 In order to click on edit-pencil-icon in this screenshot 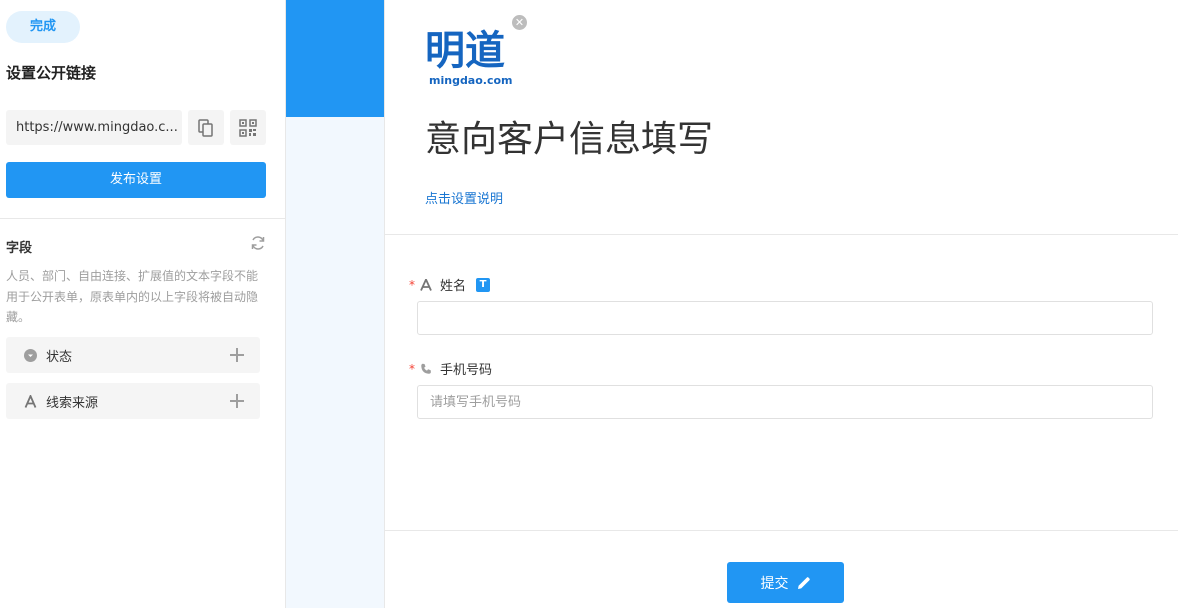, I will do `click(804, 583)`.